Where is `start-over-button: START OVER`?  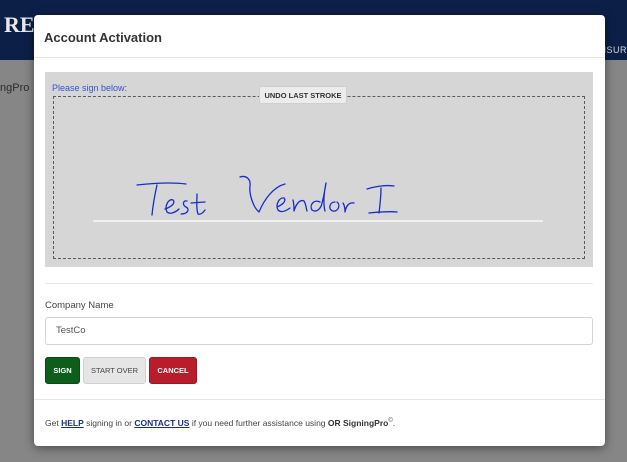 start-over-button: START OVER is located at coordinates (114, 370).